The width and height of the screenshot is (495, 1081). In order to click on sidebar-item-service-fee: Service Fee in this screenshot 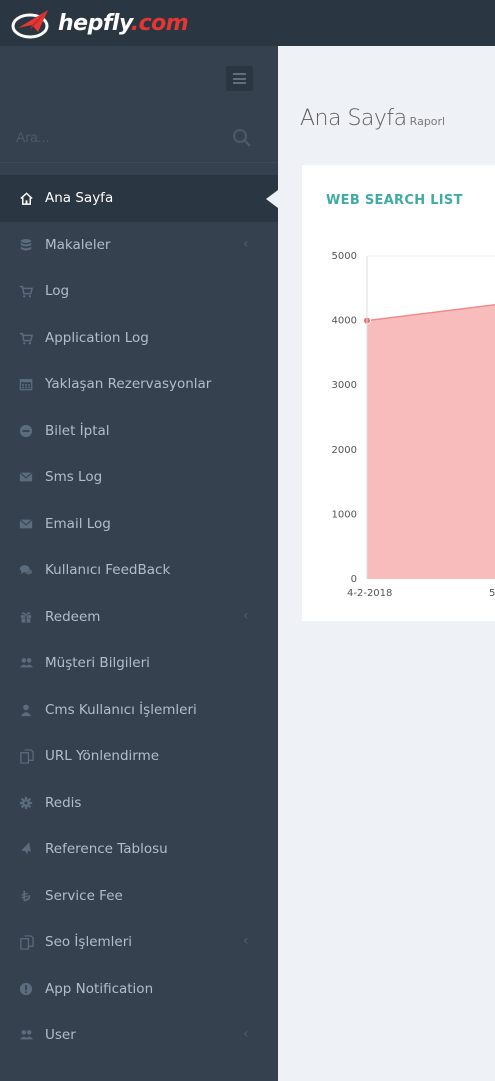, I will do `click(139, 896)`.